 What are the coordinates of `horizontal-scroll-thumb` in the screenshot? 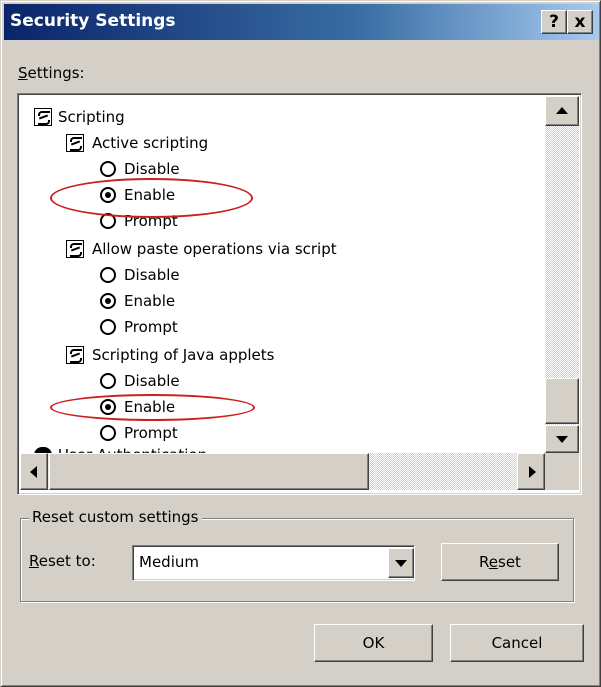 It's located at (209, 471).